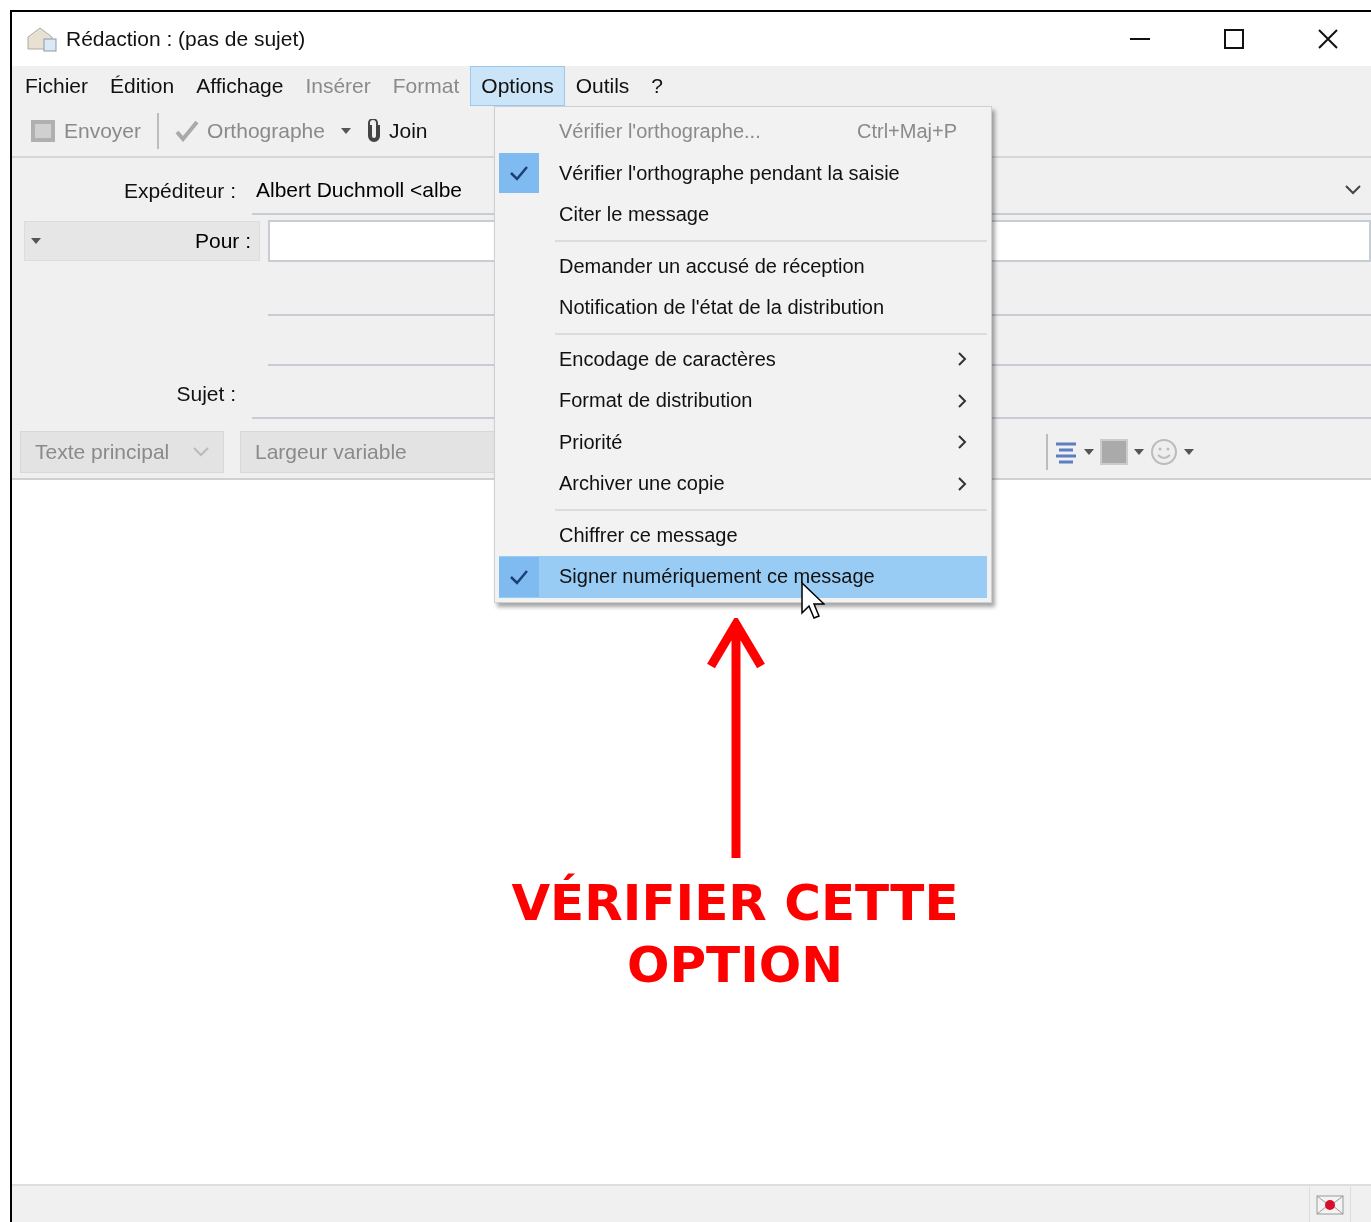 This screenshot has height=1222, width=1371. Describe the element at coordinates (743, 215) in the screenshot. I see `menu-item: Citer le message` at that location.